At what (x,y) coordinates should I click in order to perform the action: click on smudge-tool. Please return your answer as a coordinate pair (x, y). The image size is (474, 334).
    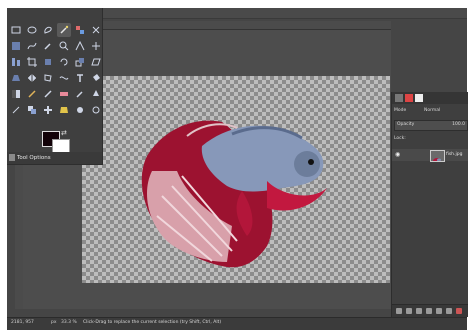
    Looking at the image, I should click on (80, 110).